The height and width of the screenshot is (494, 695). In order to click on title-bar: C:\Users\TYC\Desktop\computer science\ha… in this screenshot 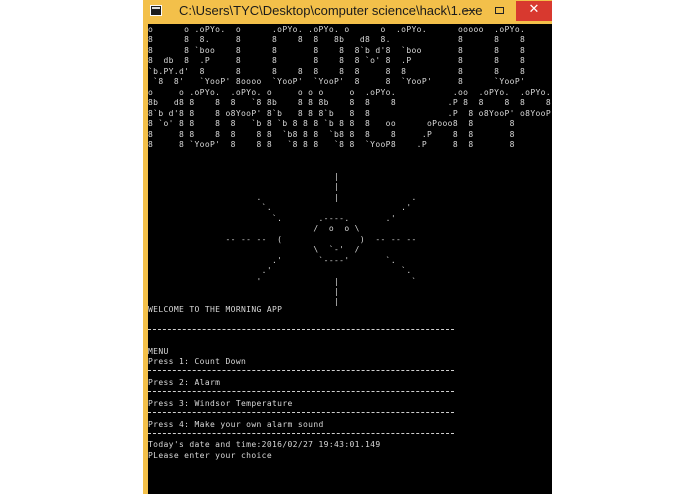, I will do `click(347, 12)`.